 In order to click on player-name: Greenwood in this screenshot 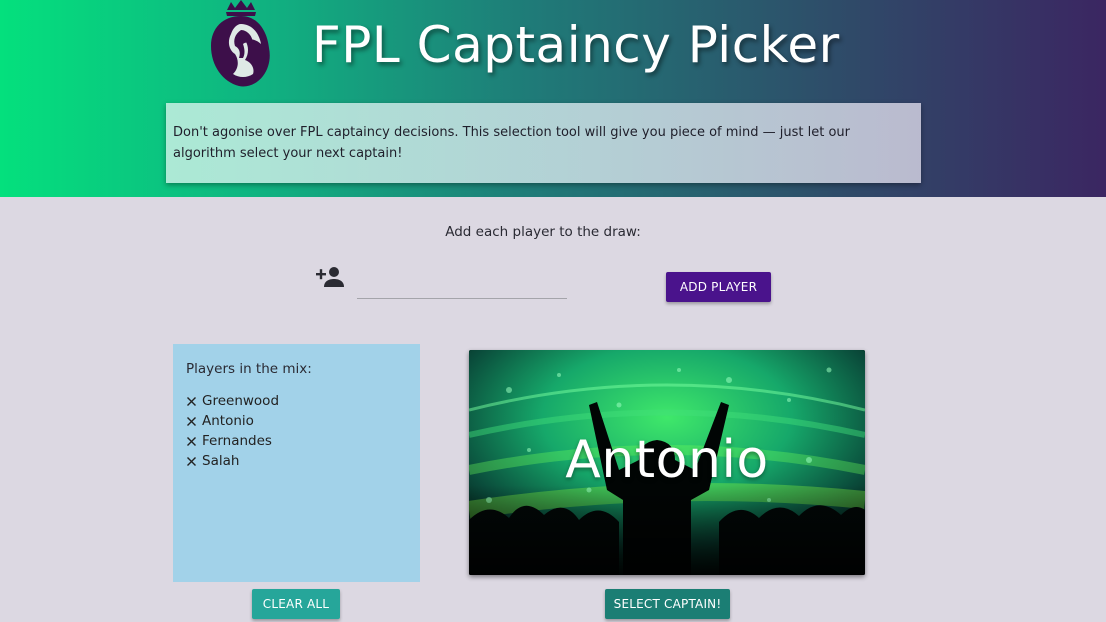, I will do `click(241, 401)`.